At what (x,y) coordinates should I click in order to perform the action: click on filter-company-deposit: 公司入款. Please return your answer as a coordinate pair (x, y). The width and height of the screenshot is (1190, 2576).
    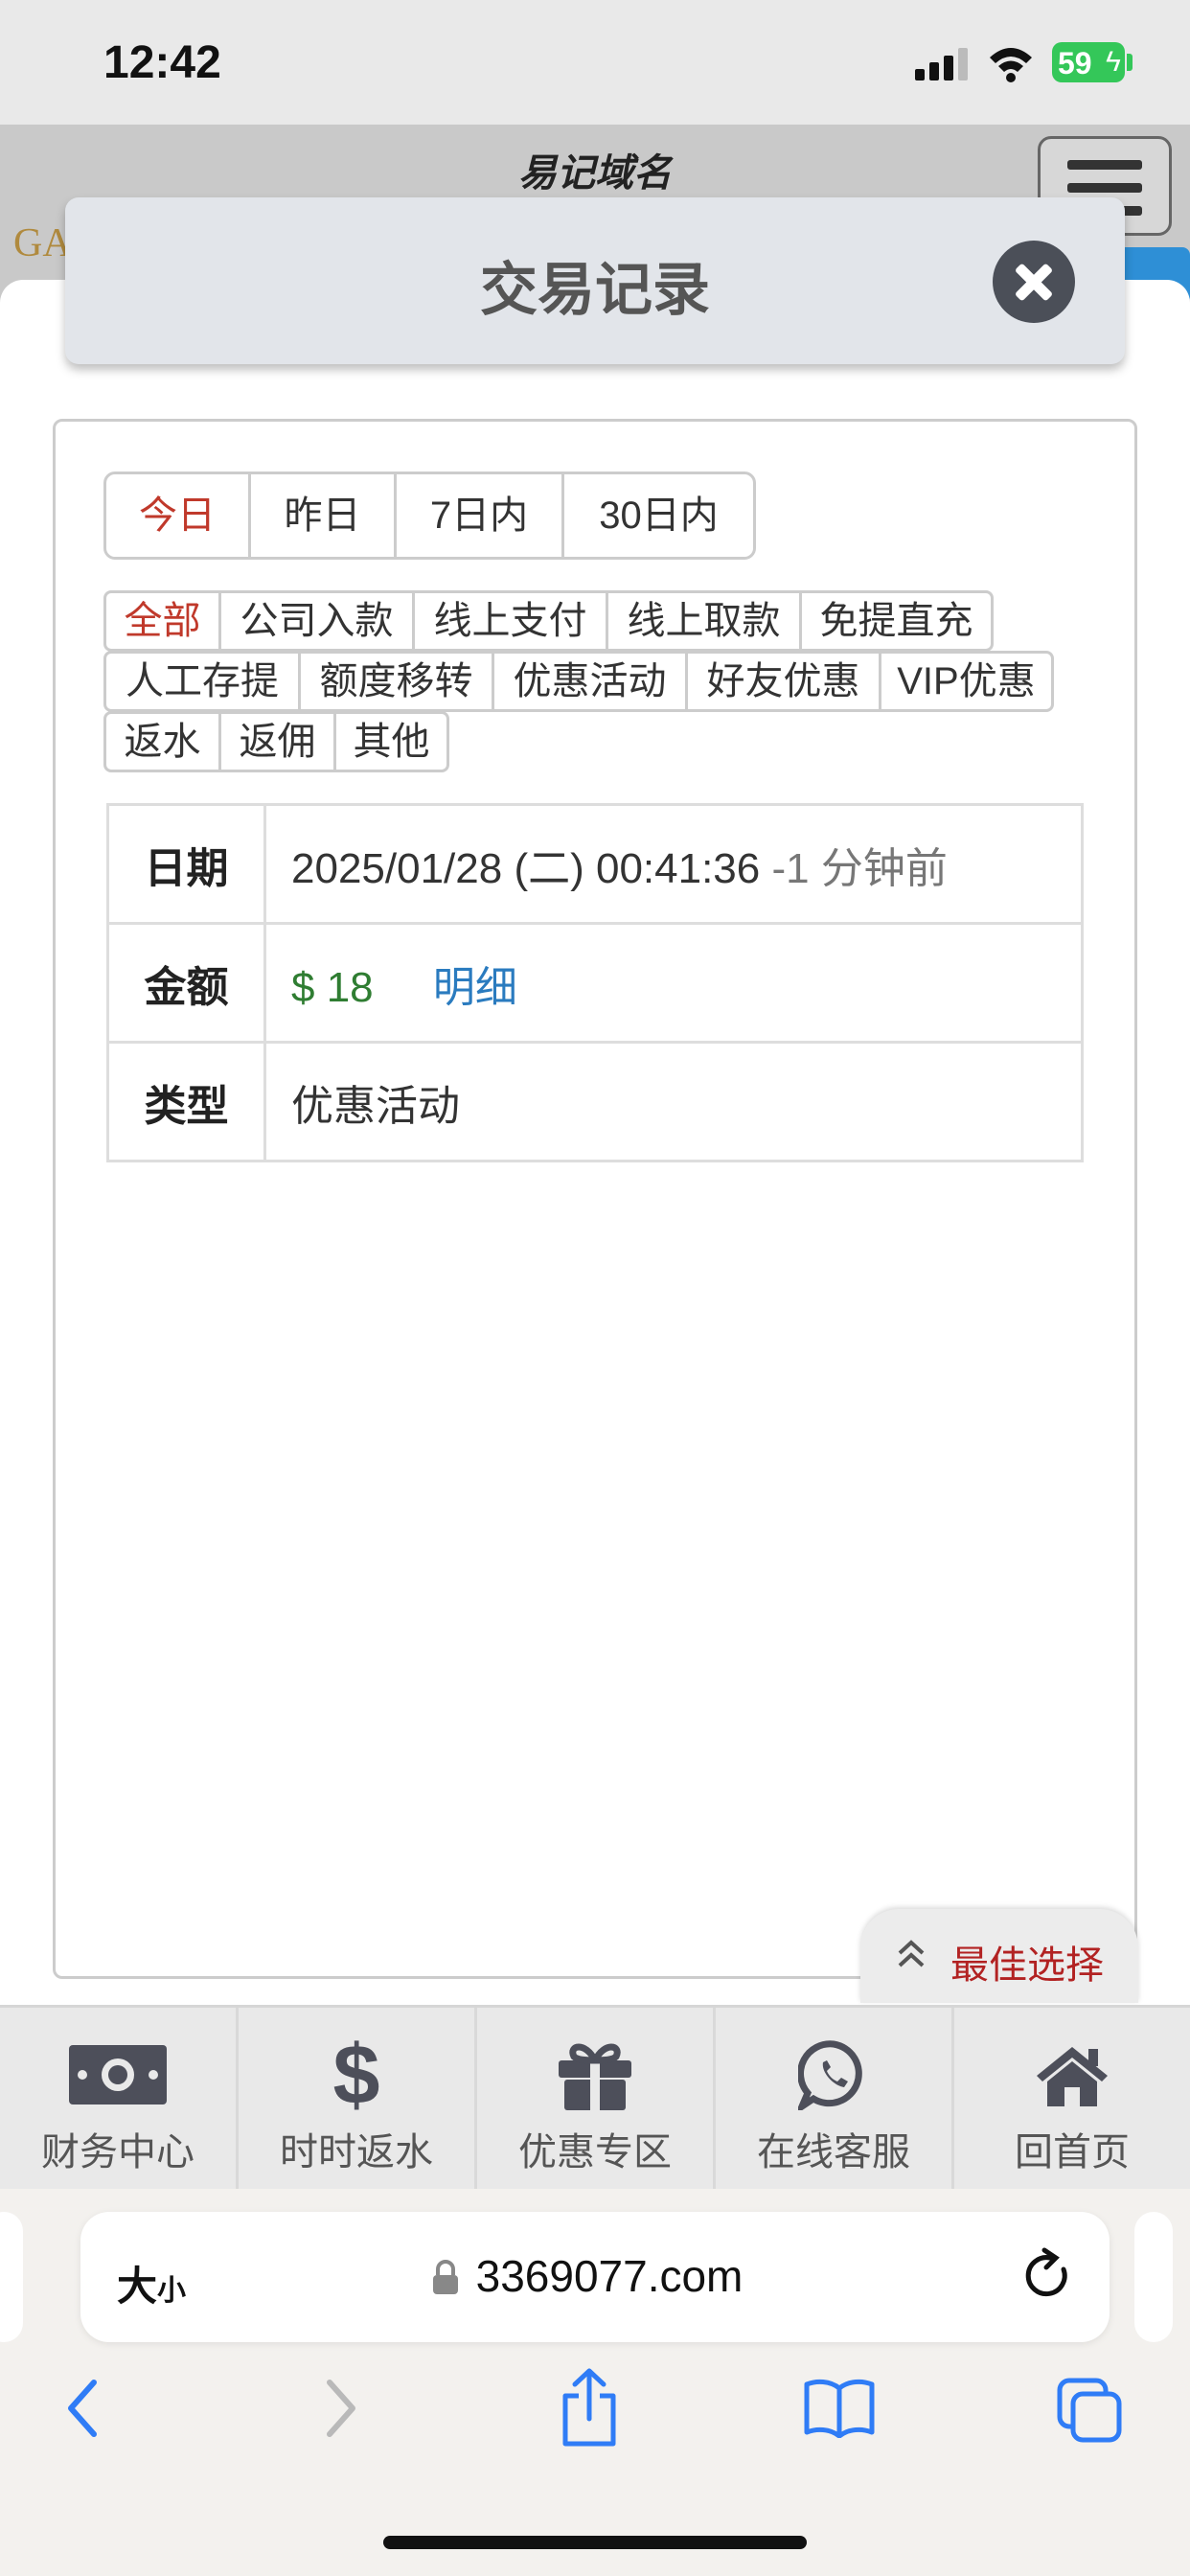
    Looking at the image, I should click on (315, 621).